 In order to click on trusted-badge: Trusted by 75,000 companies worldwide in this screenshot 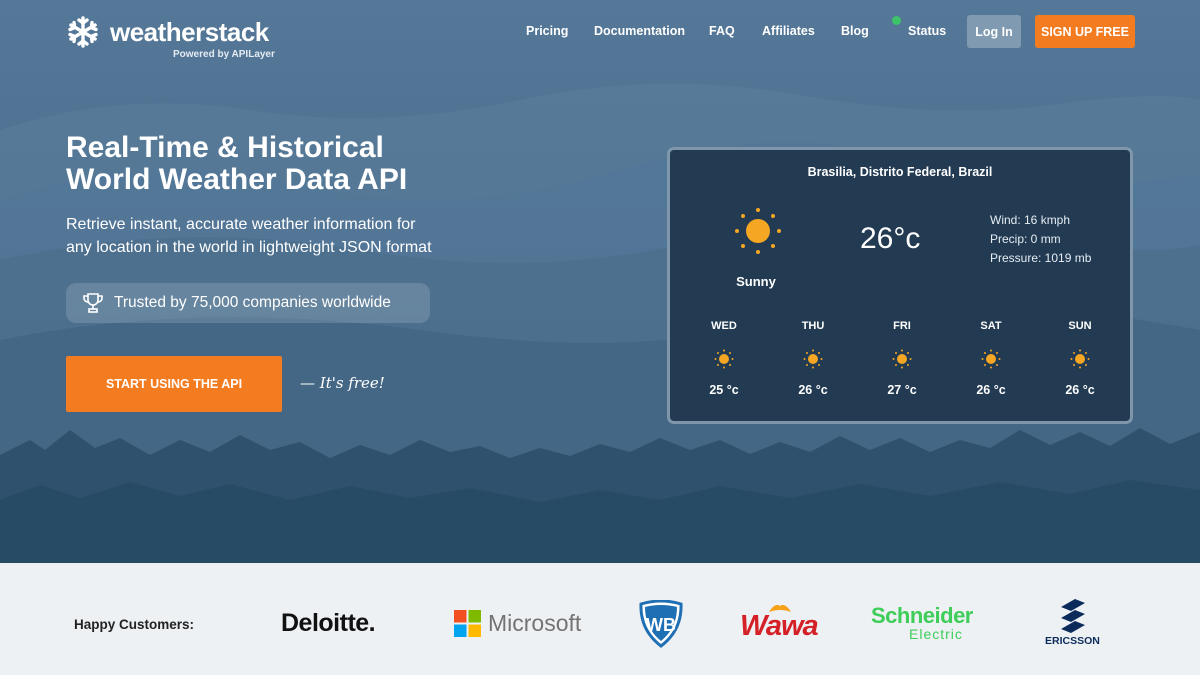, I will do `click(248, 303)`.